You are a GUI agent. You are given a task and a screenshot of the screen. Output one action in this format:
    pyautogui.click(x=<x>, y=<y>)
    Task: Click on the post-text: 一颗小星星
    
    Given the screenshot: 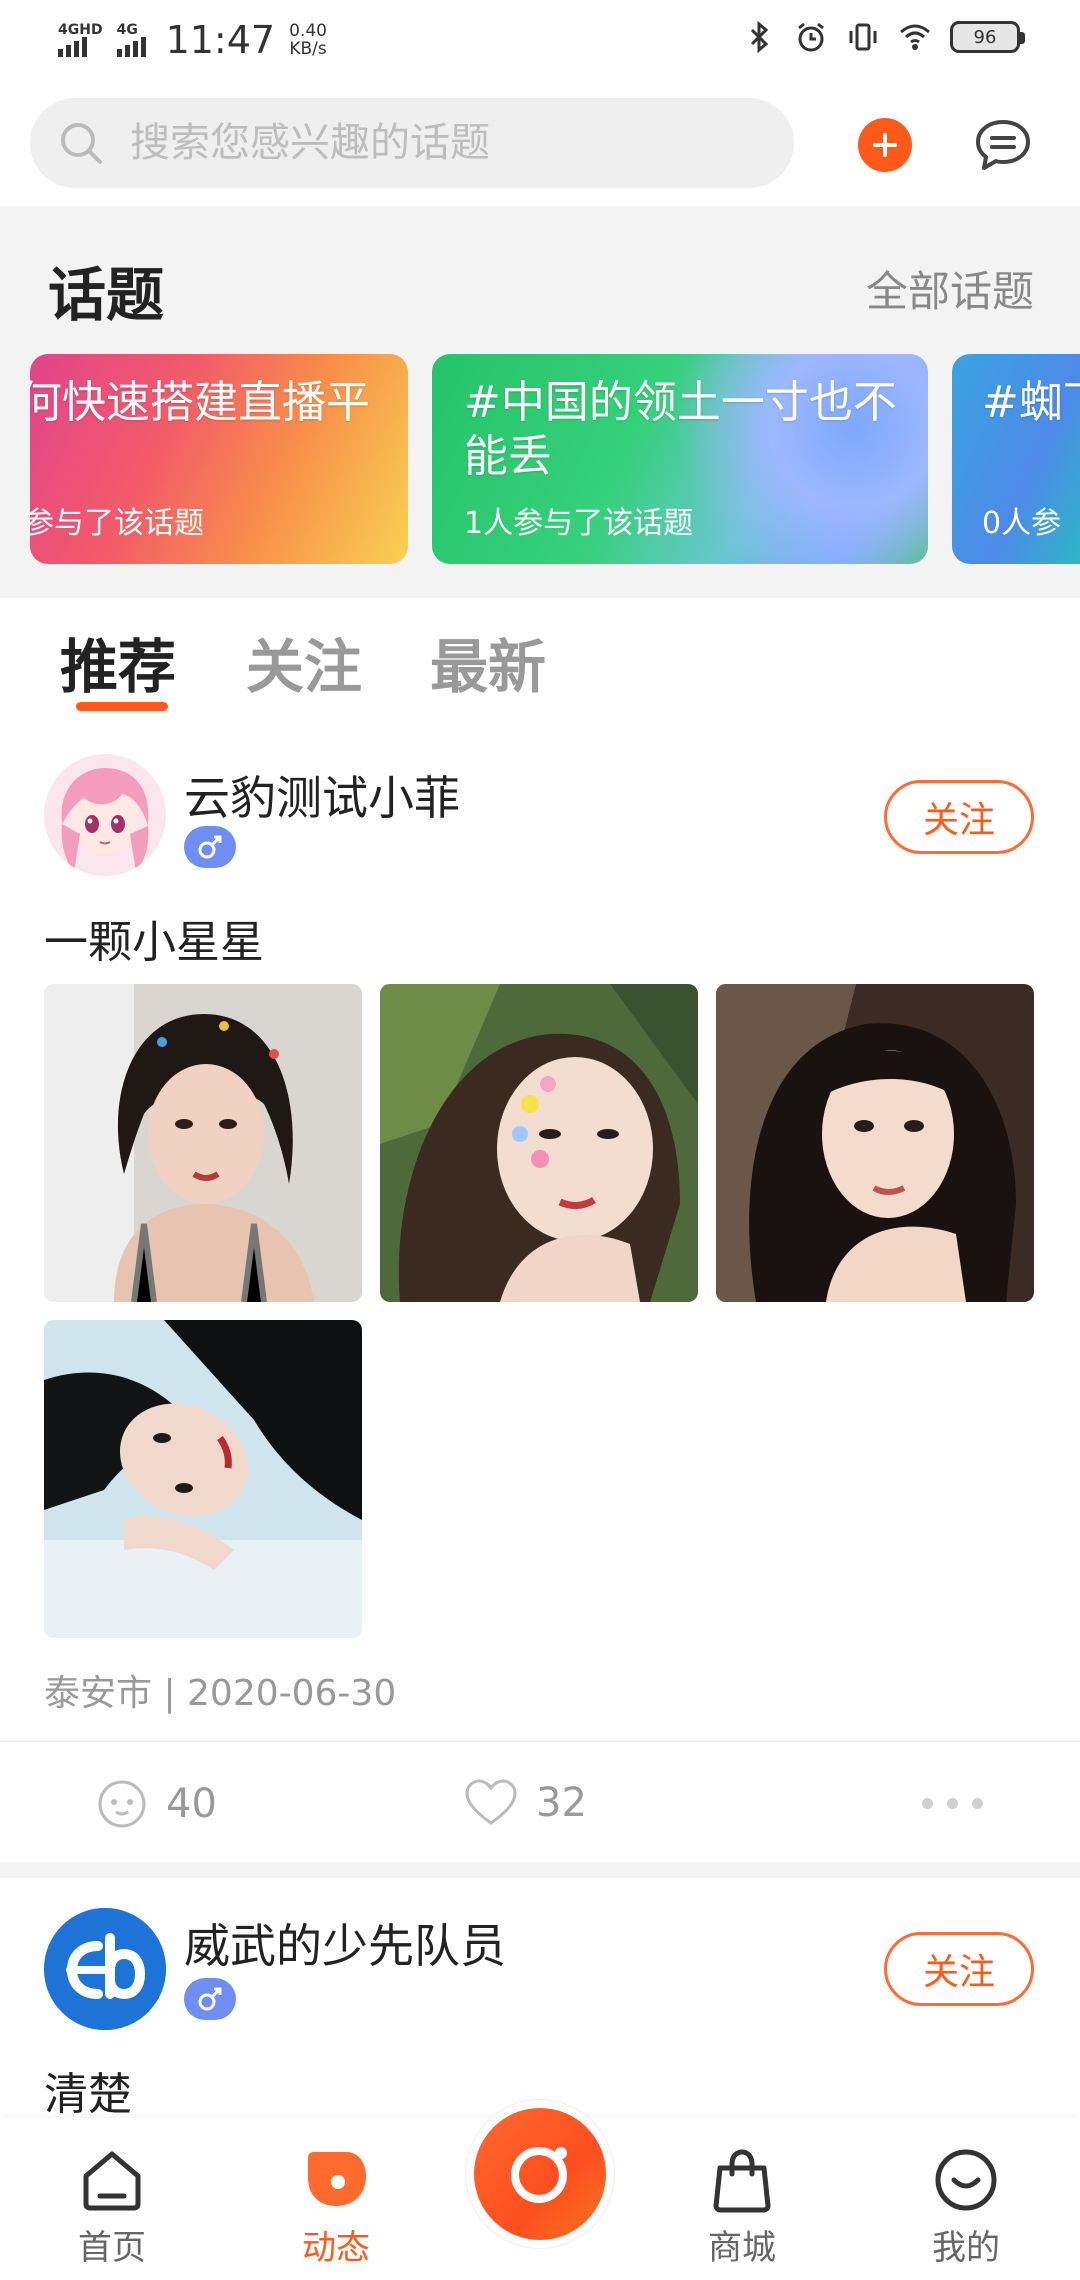 What is the action you would take?
    pyautogui.click(x=154, y=942)
    